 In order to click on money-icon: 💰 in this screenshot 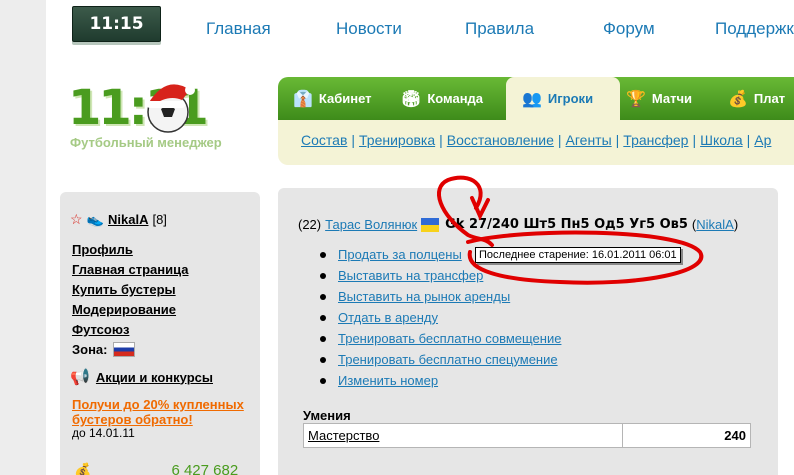, I will do `click(83, 468)`.